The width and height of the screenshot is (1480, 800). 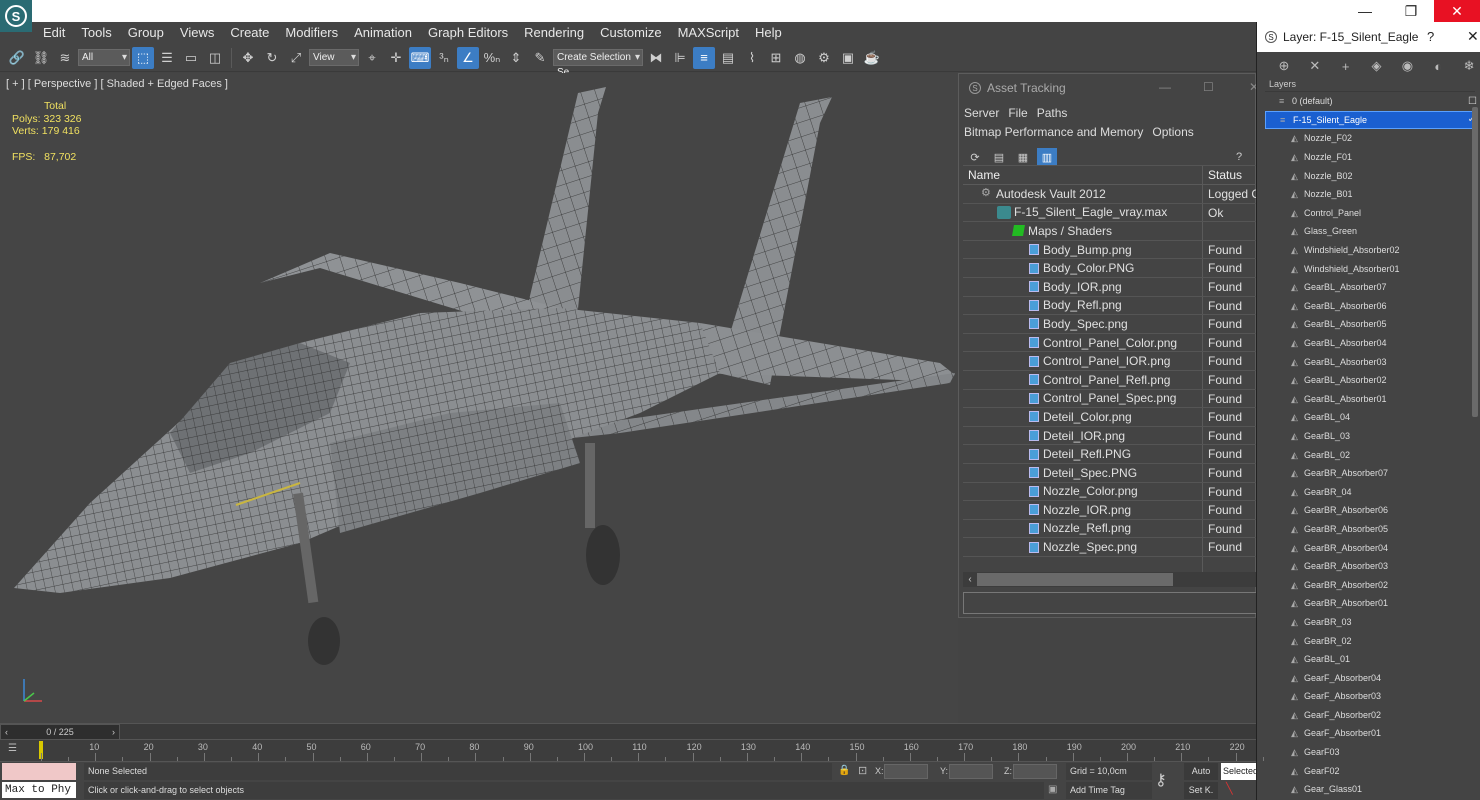 What do you see at coordinates (1370, 213) in the screenshot?
I see `layer-object-row: ◭ Control_Panel` at bounding box center [1370, 213].